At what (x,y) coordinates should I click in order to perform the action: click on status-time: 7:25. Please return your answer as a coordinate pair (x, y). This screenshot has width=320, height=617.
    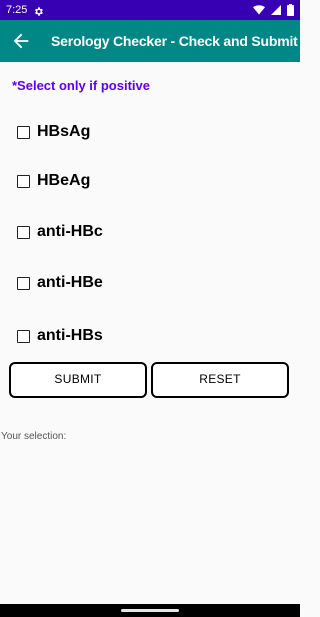
    Looking at the image, I should click on (17, 10).